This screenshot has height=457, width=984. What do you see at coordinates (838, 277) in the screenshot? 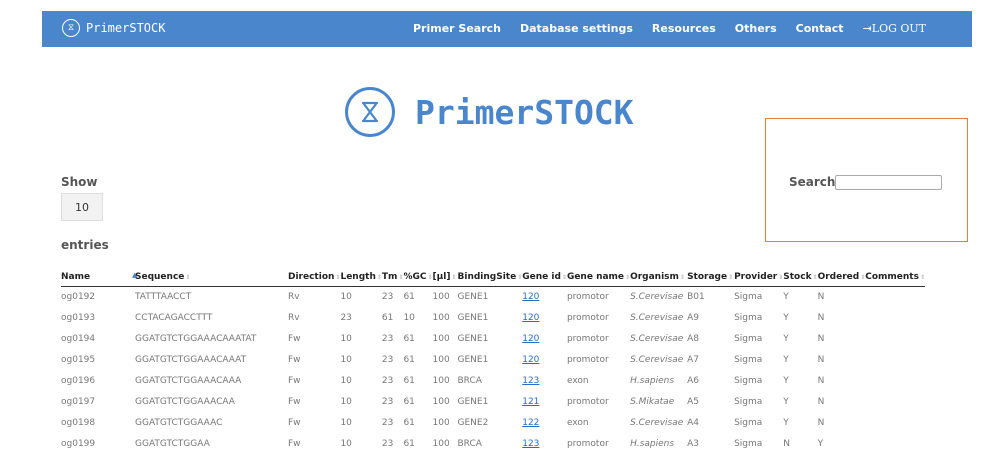
I see `column-header-label: Ordered` at bounding box center [838, 277].